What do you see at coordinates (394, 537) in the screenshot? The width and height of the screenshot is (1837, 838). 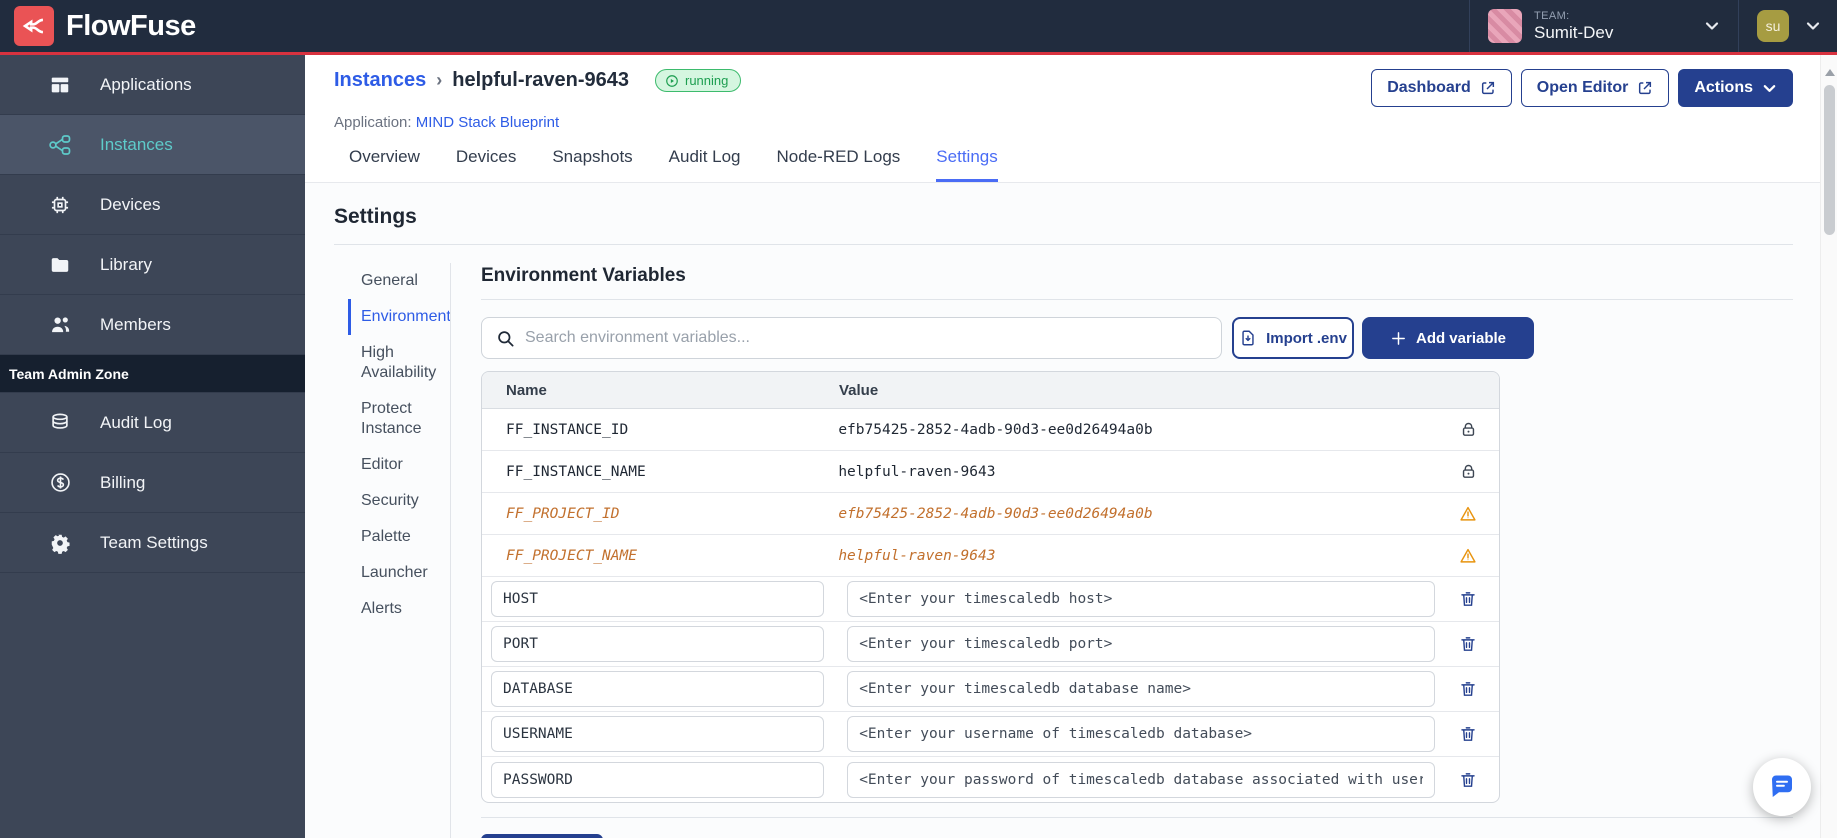 I see `subnav-palette: Palette` at bounding box center [394, 537].